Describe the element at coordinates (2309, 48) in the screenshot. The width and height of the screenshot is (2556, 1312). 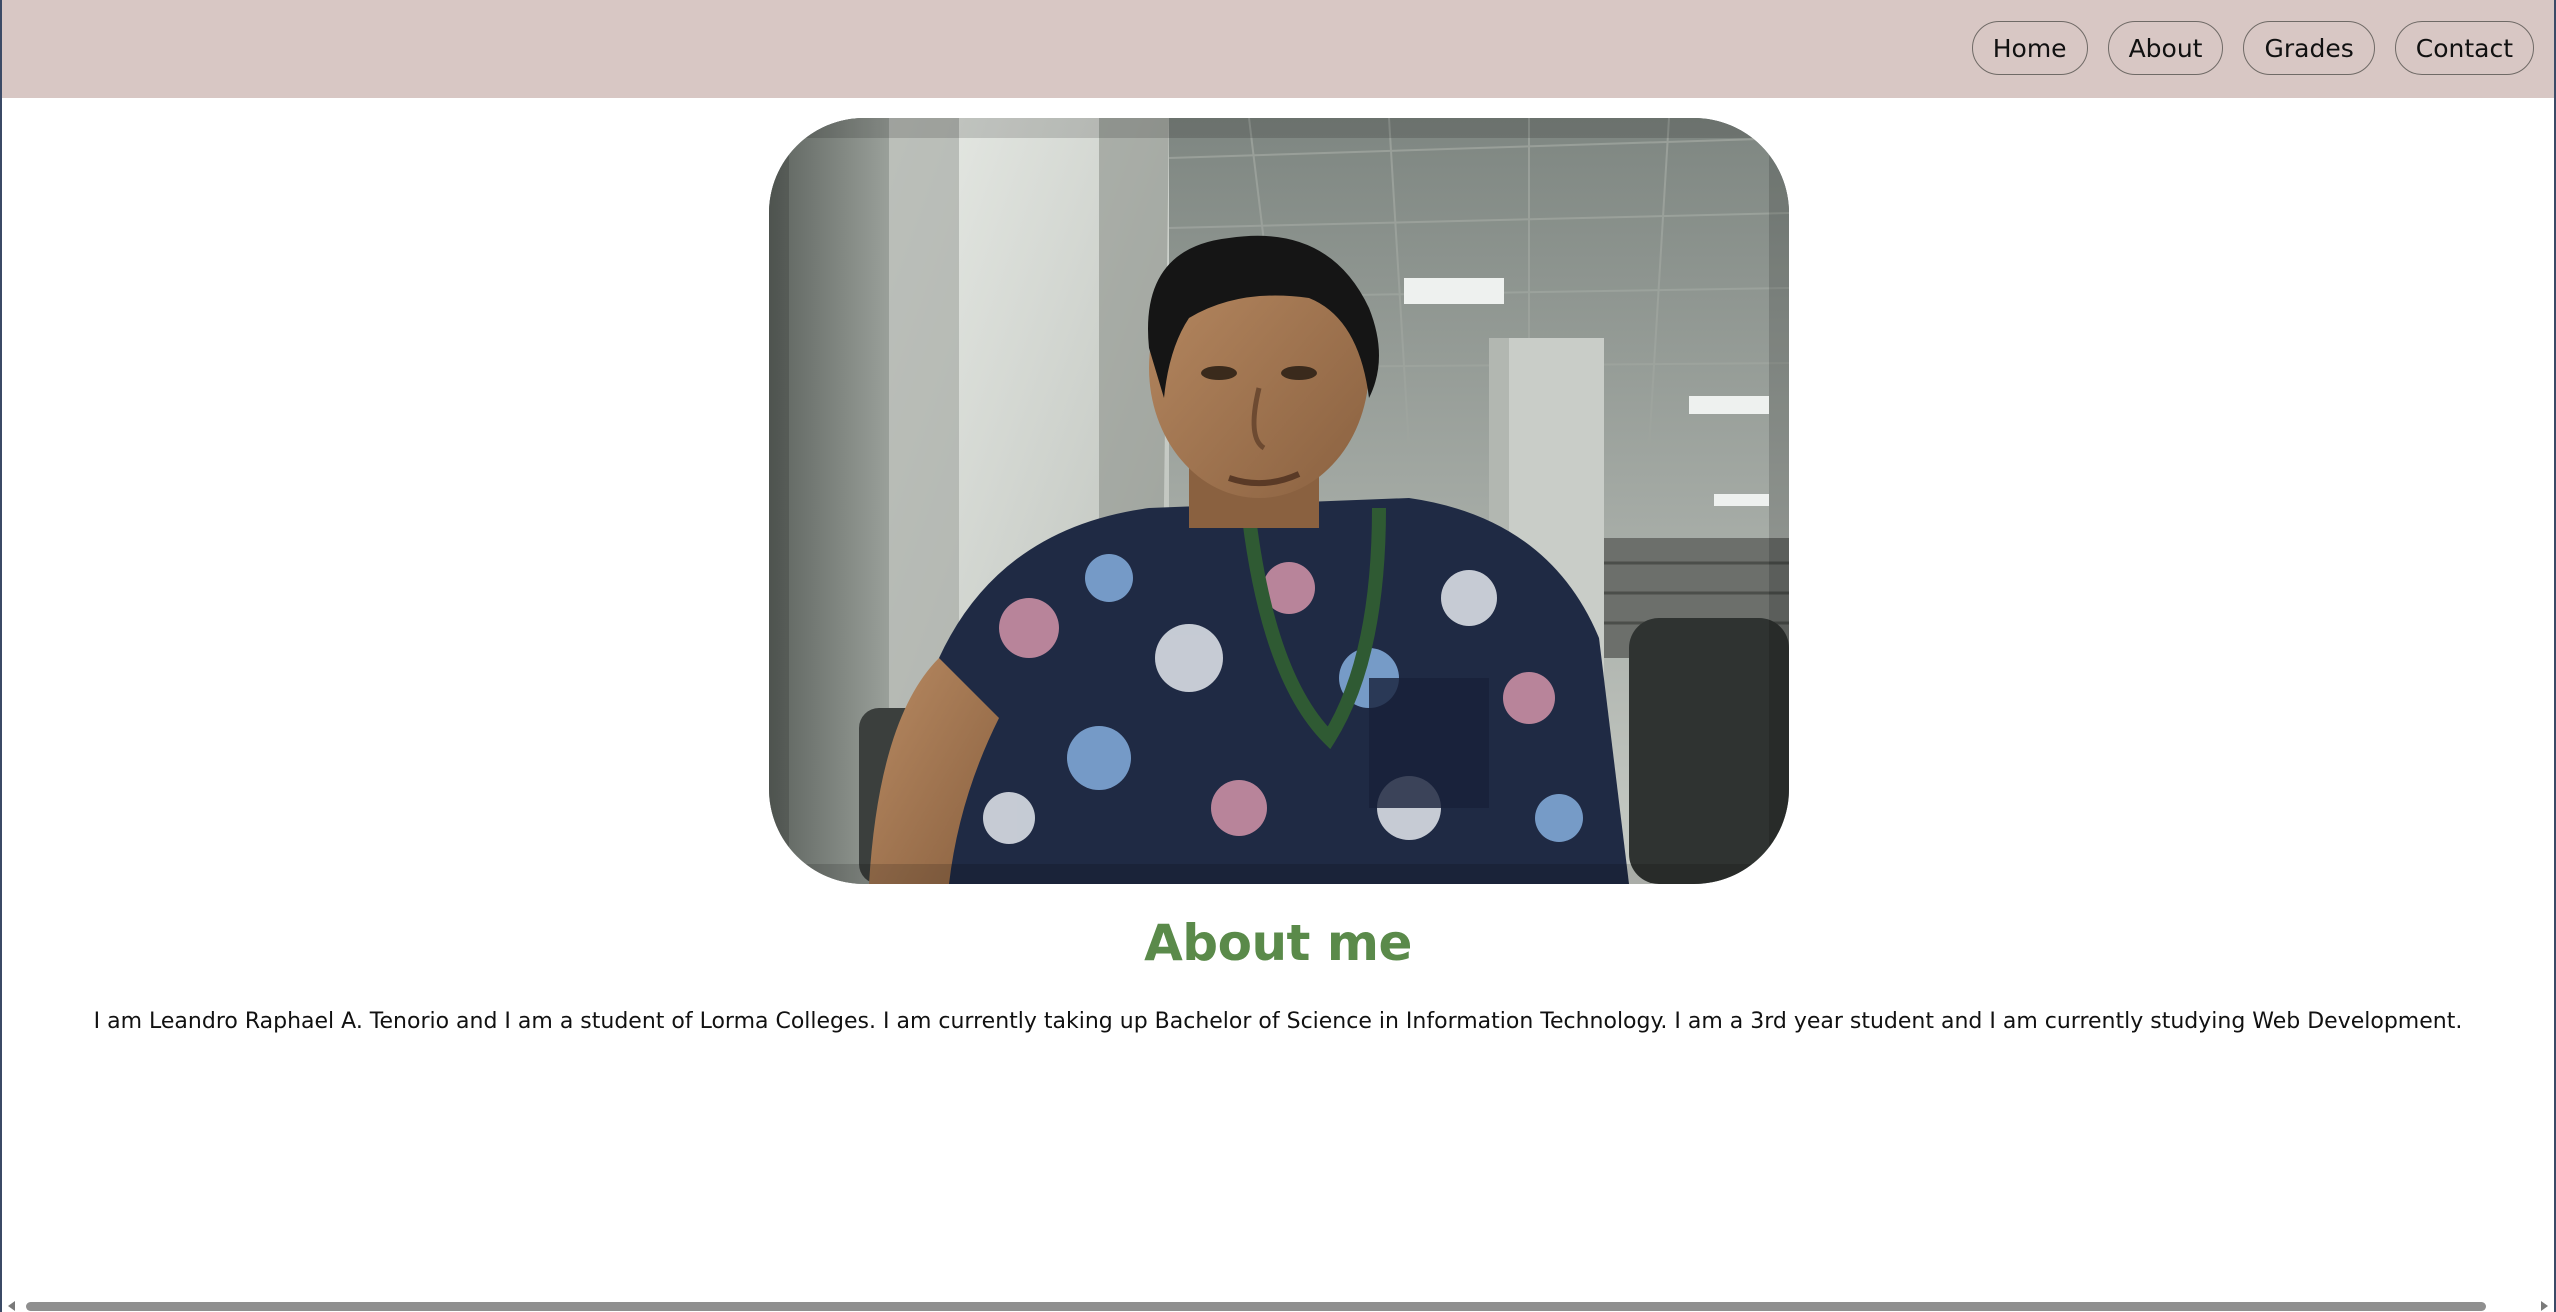
I see `nav-grades-button: Grades` at that location.